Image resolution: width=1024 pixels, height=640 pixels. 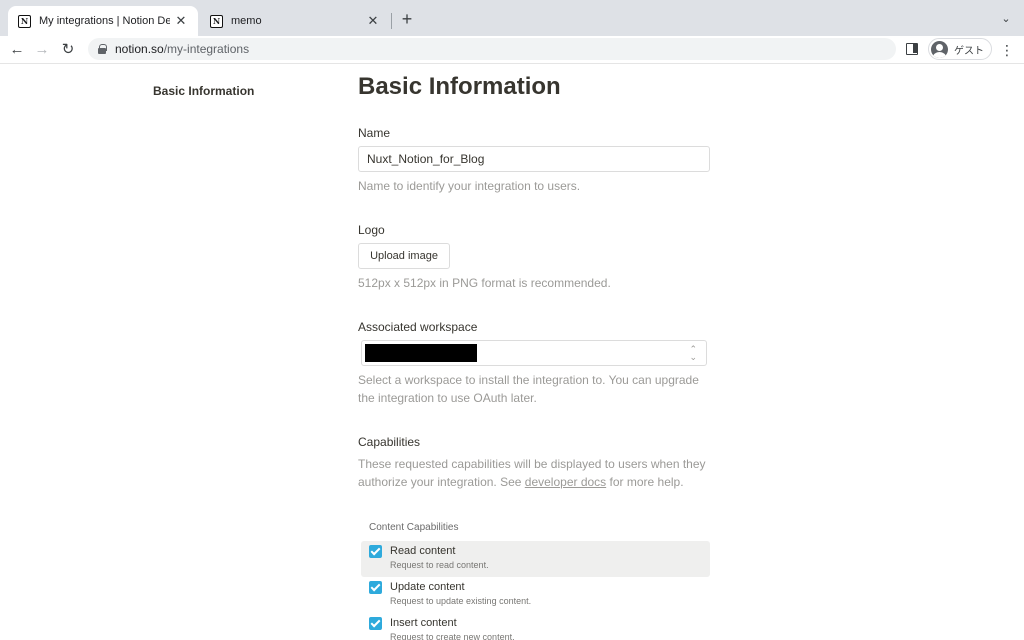 I want to click on capability-desc: Request to create new content., so click(x=452, y=636).